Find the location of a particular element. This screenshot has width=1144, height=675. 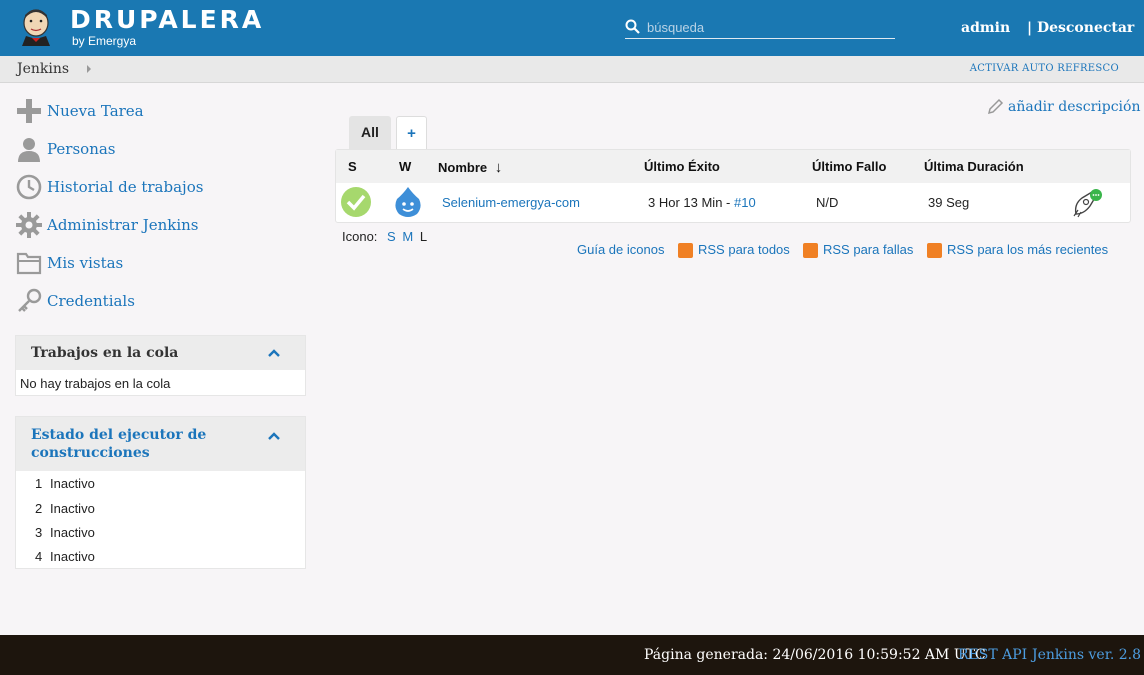

build-queue-header: Trabajos en la cola is located at coordinates (160, 353).